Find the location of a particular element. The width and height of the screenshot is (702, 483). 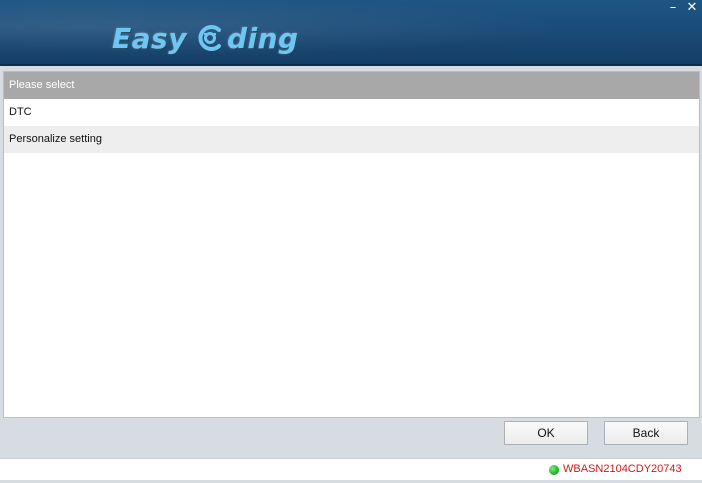

minimize-button: – is located at coordinates (673, 8).